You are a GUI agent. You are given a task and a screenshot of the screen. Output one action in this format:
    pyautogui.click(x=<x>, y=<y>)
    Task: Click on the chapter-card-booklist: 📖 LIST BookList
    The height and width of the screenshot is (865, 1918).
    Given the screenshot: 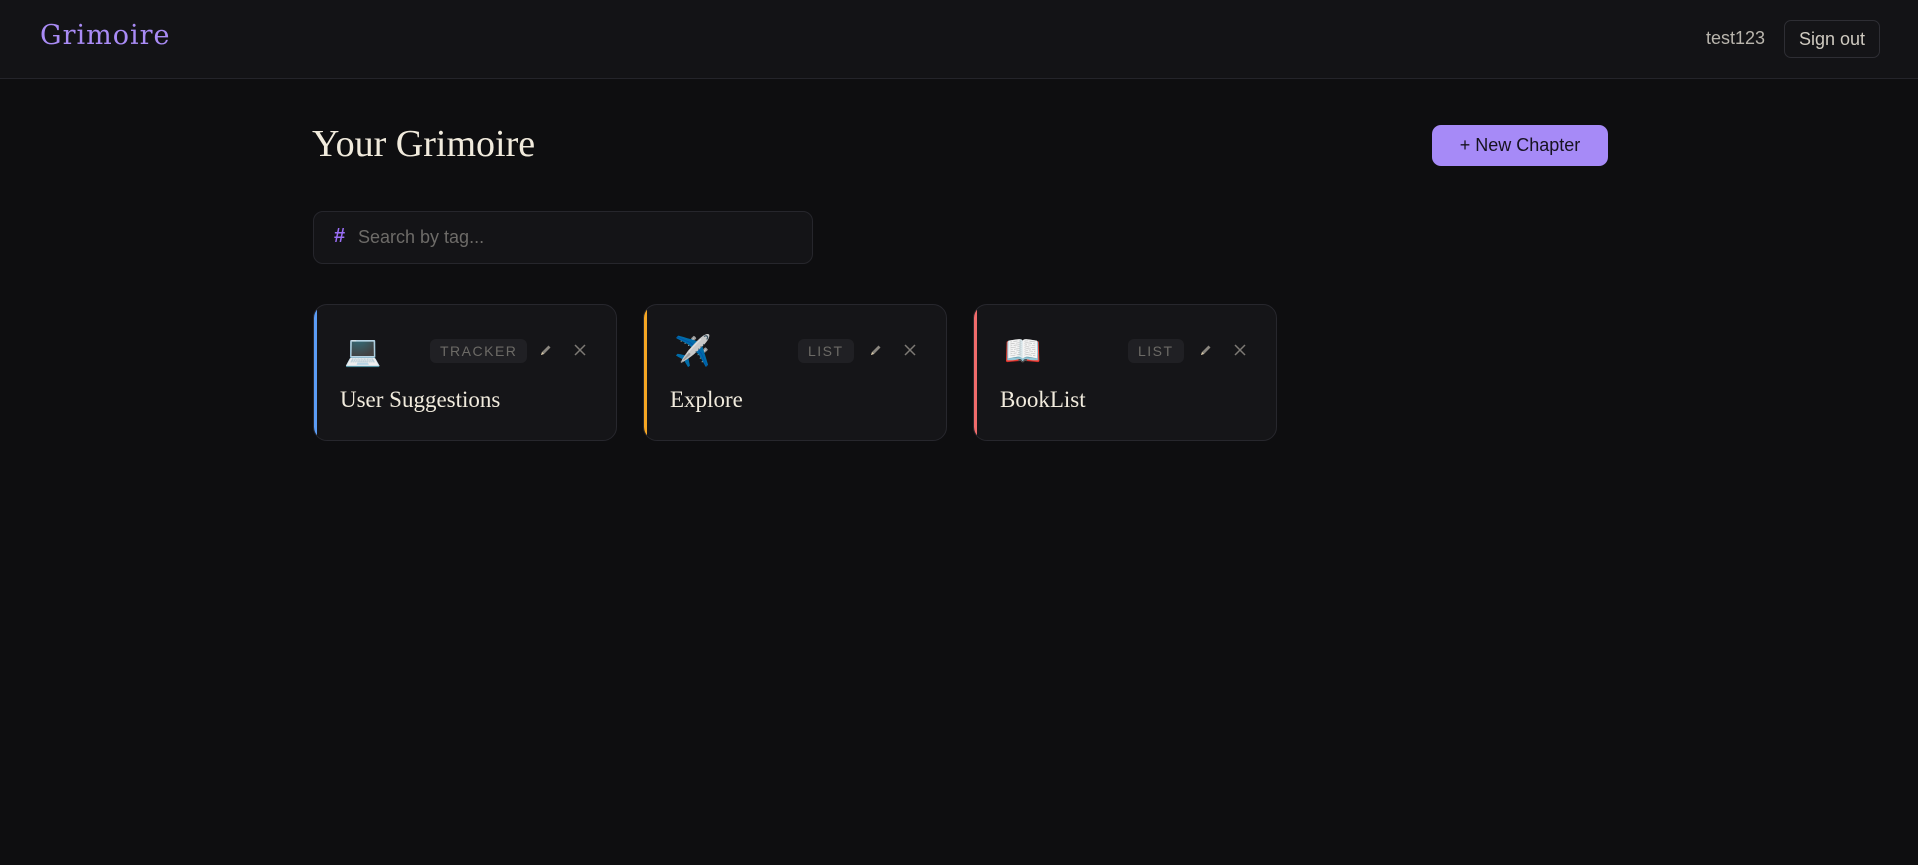 What is the action you would take?
    pyautogui.click(x=1125, y=372)
    